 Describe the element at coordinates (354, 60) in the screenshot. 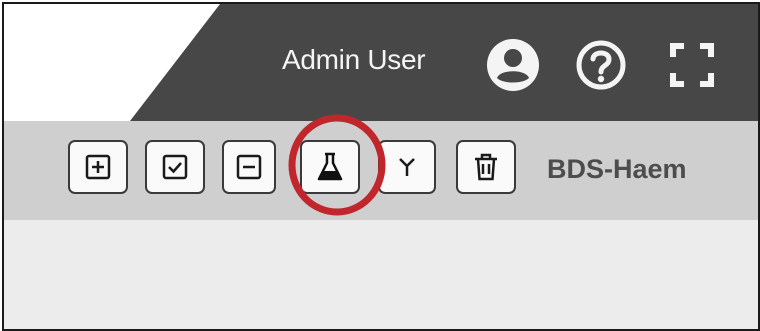

I see `user-name: Admin User` at that location.